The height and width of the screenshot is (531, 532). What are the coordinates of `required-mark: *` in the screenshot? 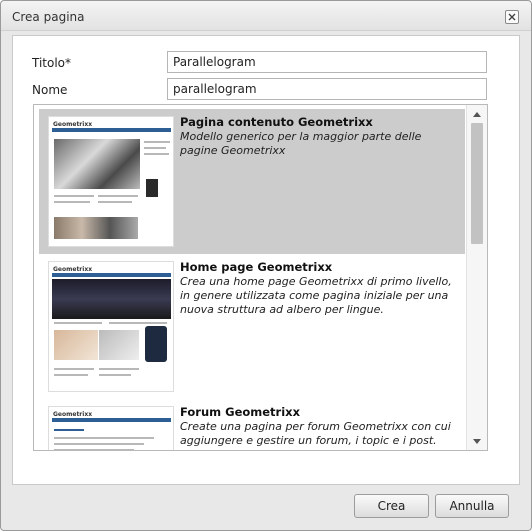 It's located at (68, 63).